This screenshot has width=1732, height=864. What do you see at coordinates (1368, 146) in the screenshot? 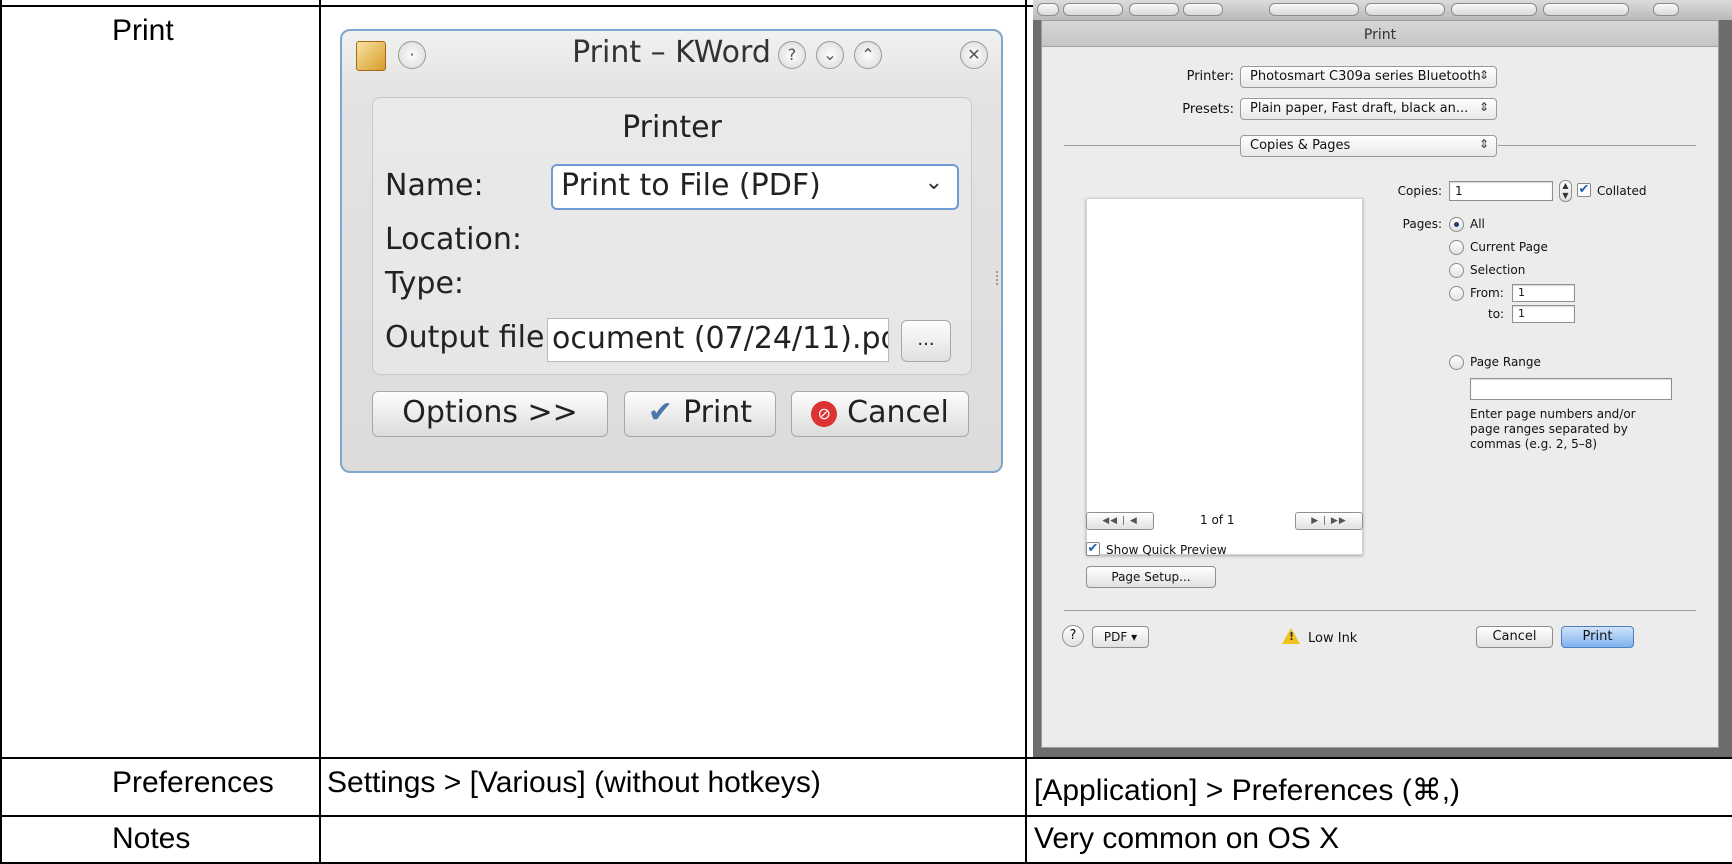
I see `section-popup: Copies & Pages ⇕` at bounding box center [1368, 146].